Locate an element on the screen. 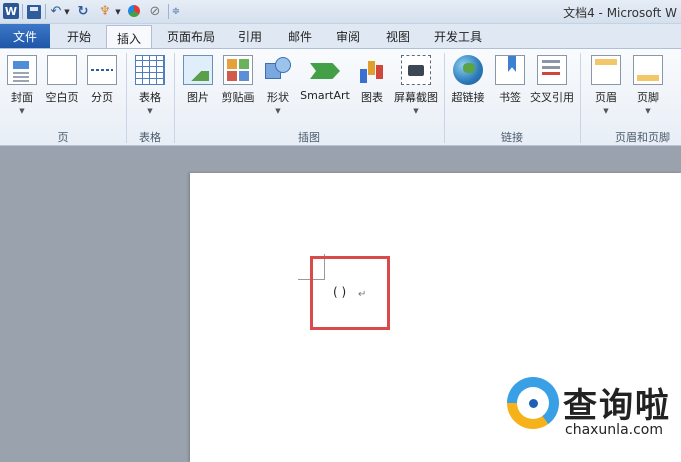 The width and height of the screenshot is (681, 462). tab-view: 视图 is located at coordinates (398, 36).